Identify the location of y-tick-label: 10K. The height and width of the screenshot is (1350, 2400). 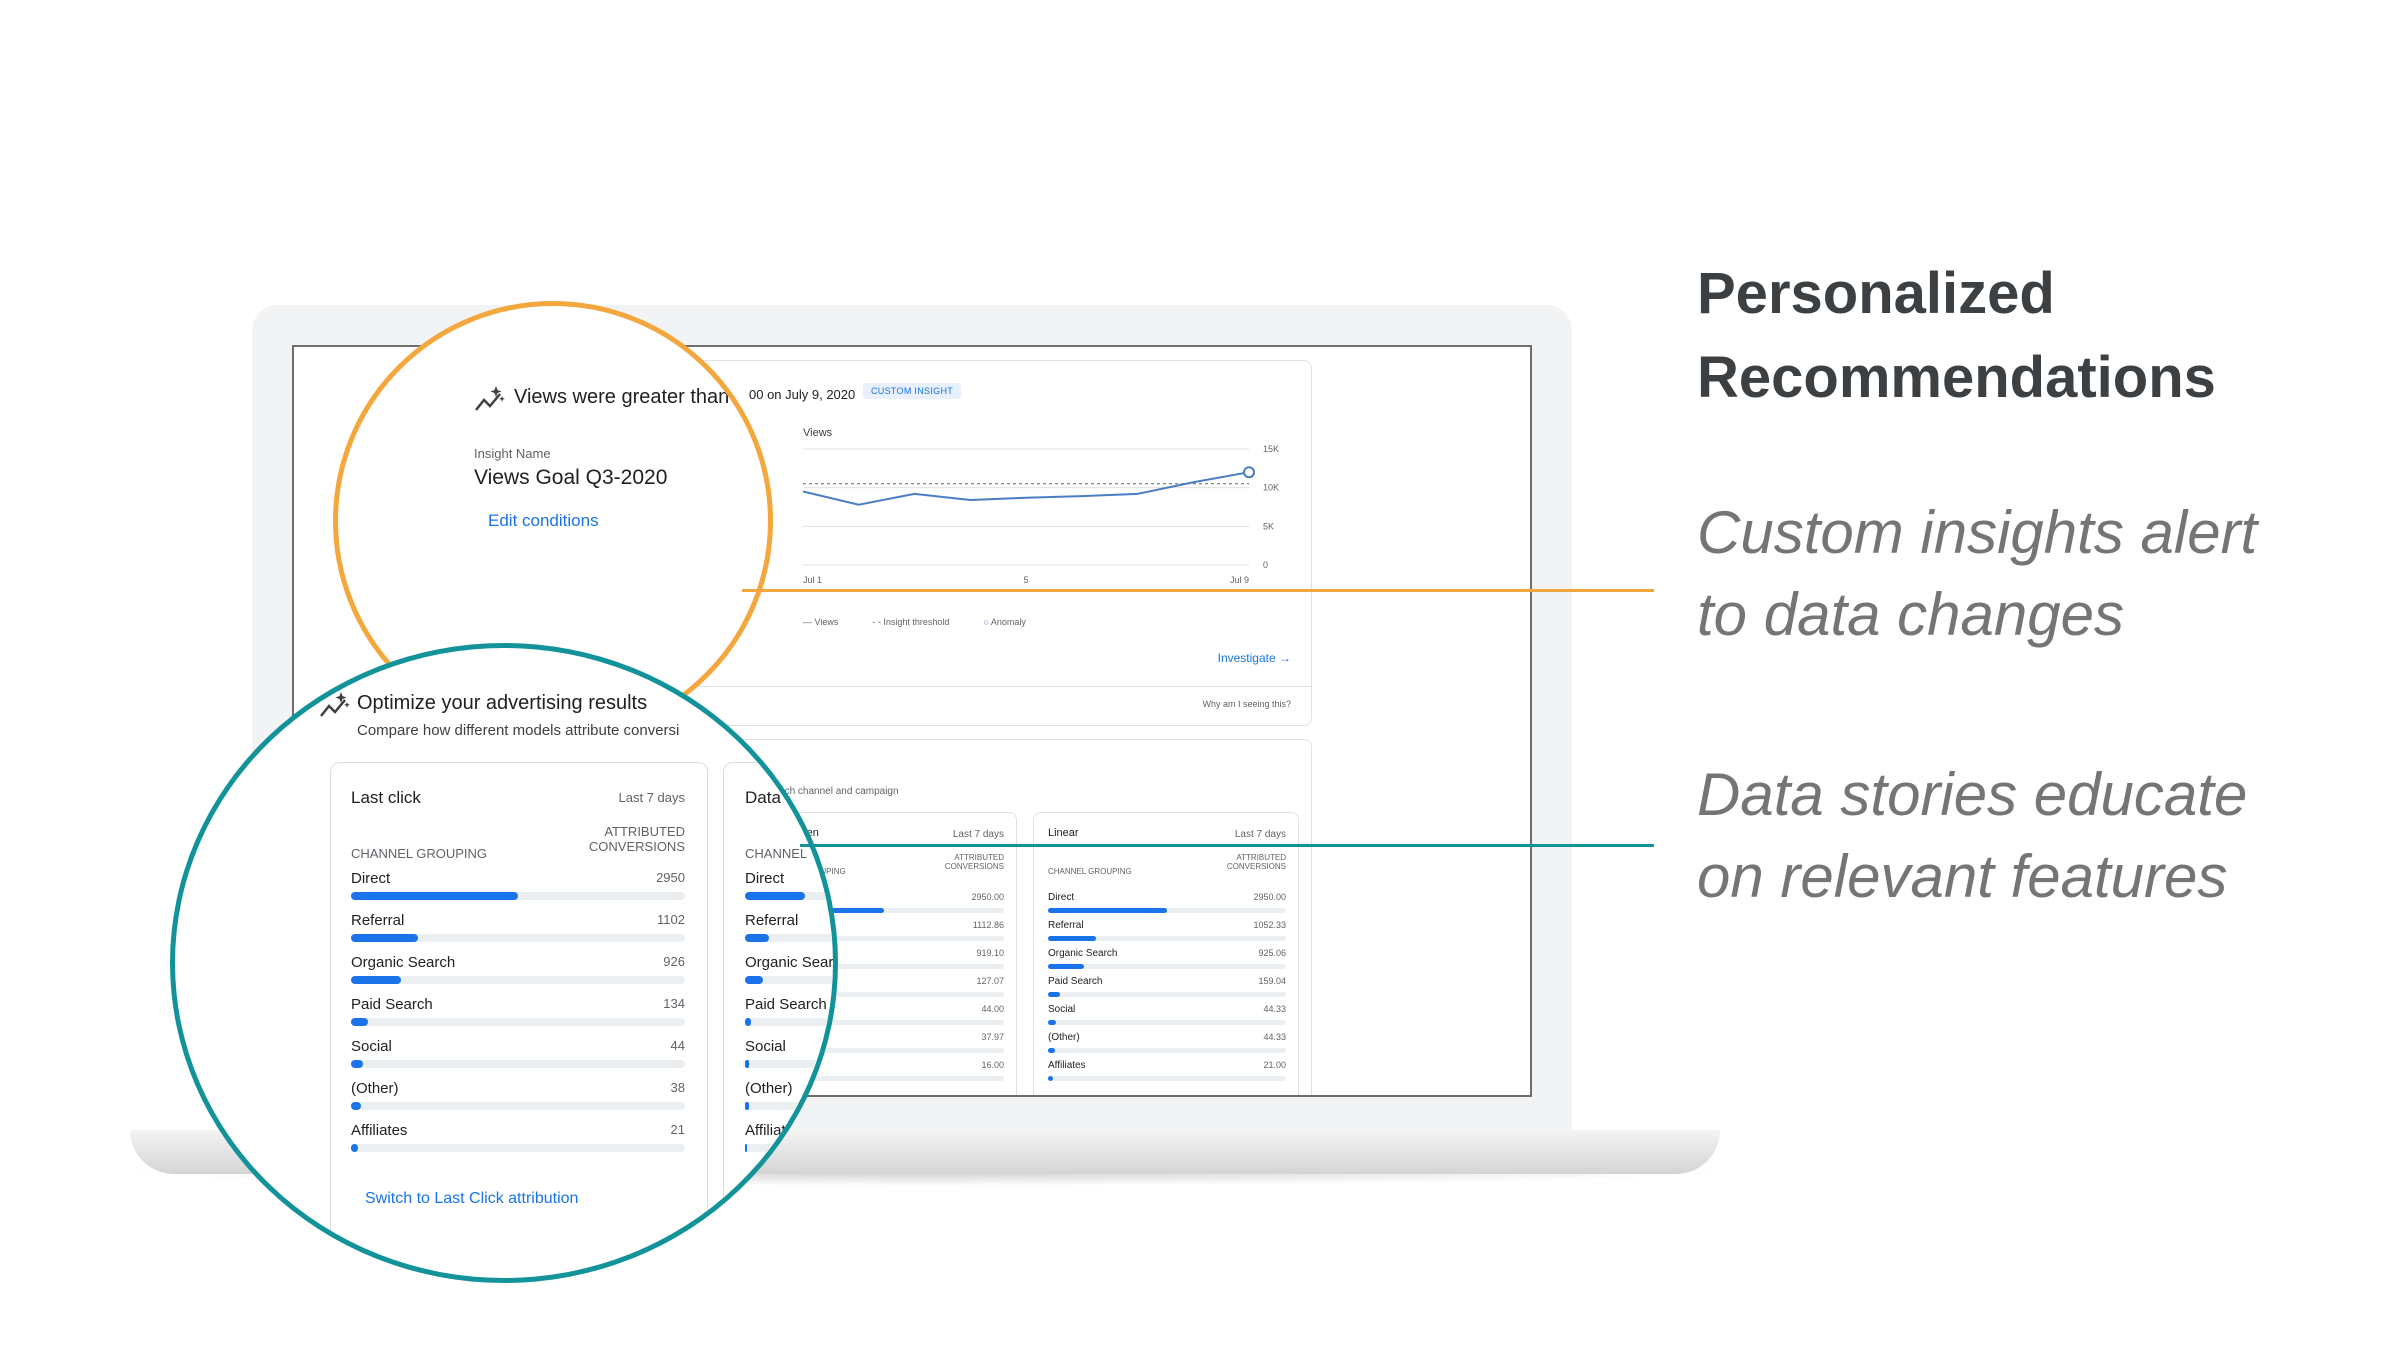
(1271, 488).